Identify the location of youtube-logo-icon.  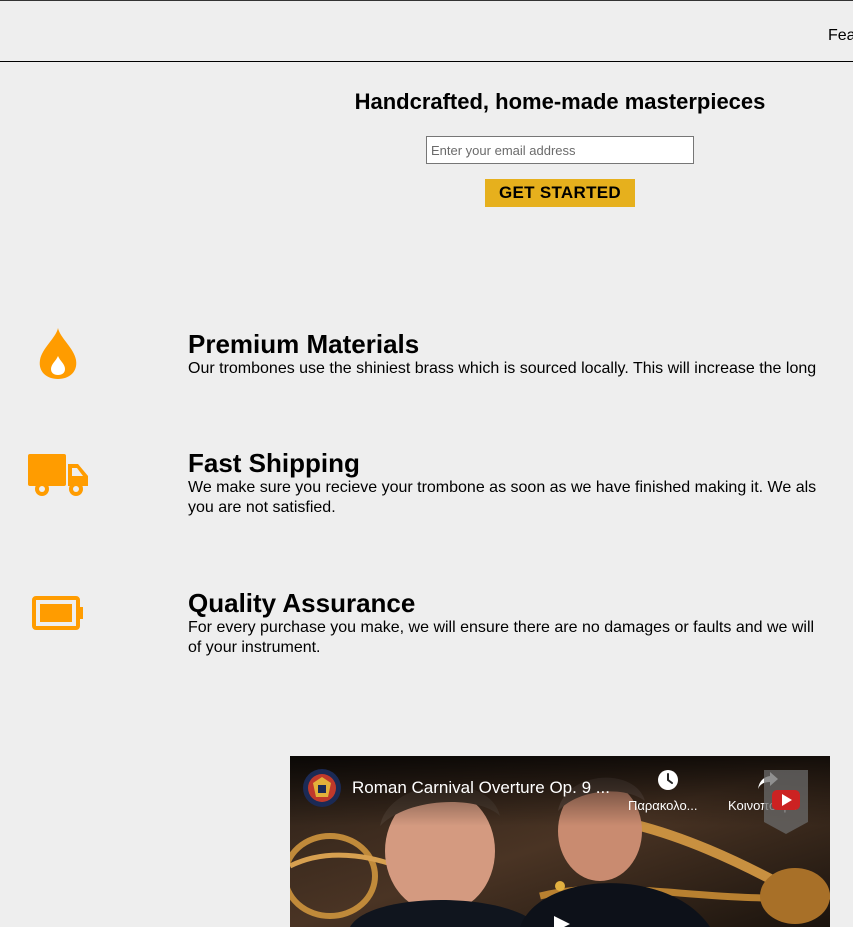
(786, 802).